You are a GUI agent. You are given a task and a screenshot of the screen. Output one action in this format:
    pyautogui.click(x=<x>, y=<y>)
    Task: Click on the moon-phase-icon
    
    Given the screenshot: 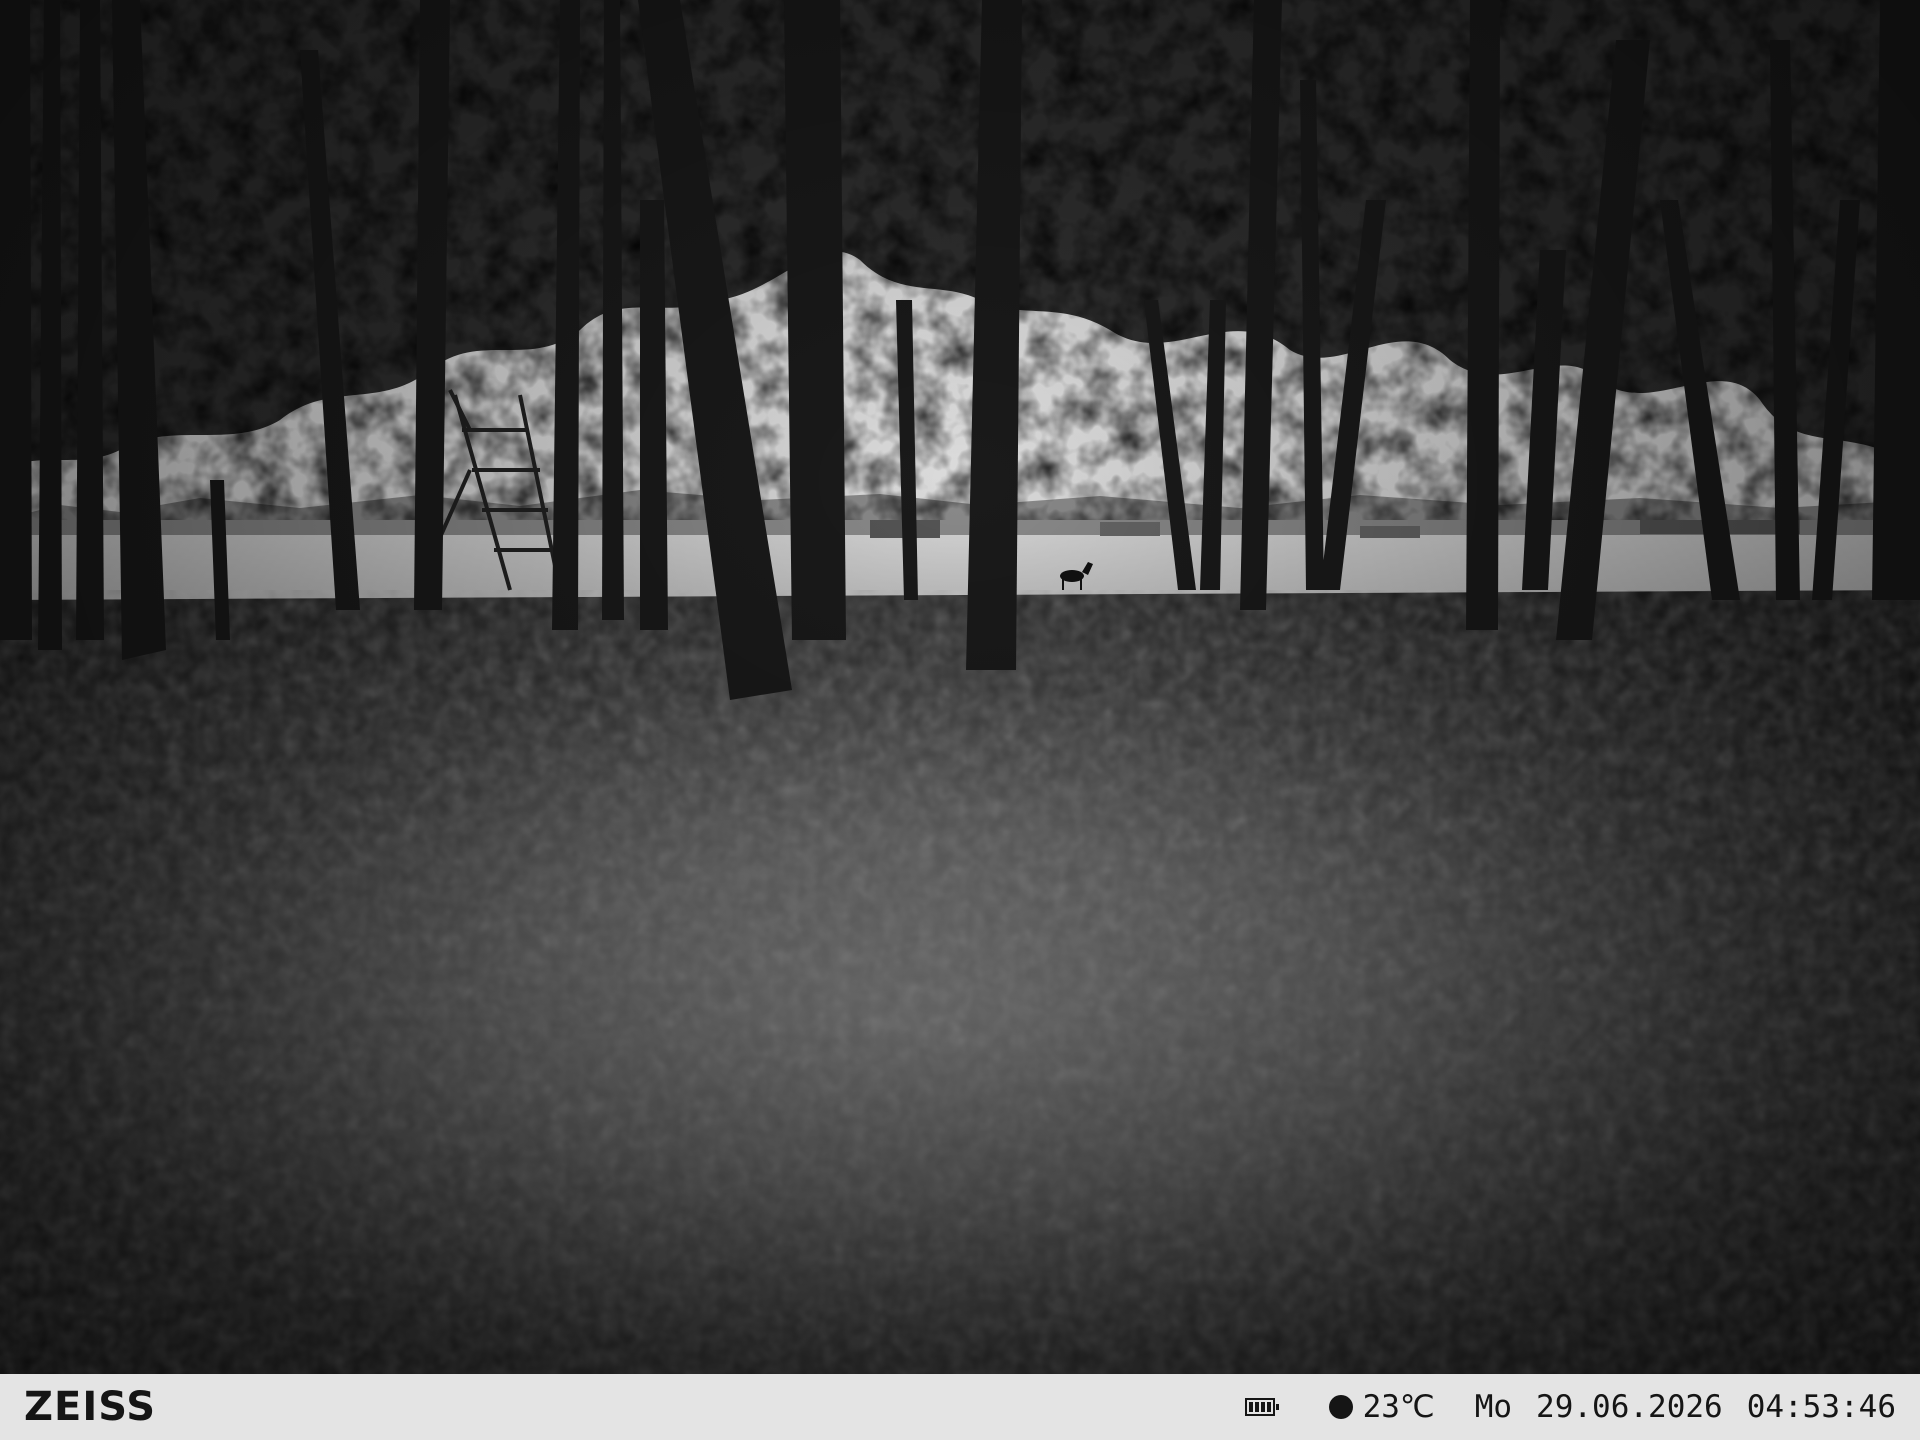 What is the action you would take?
    pyautogui.click(x=1340, y=1407)
    